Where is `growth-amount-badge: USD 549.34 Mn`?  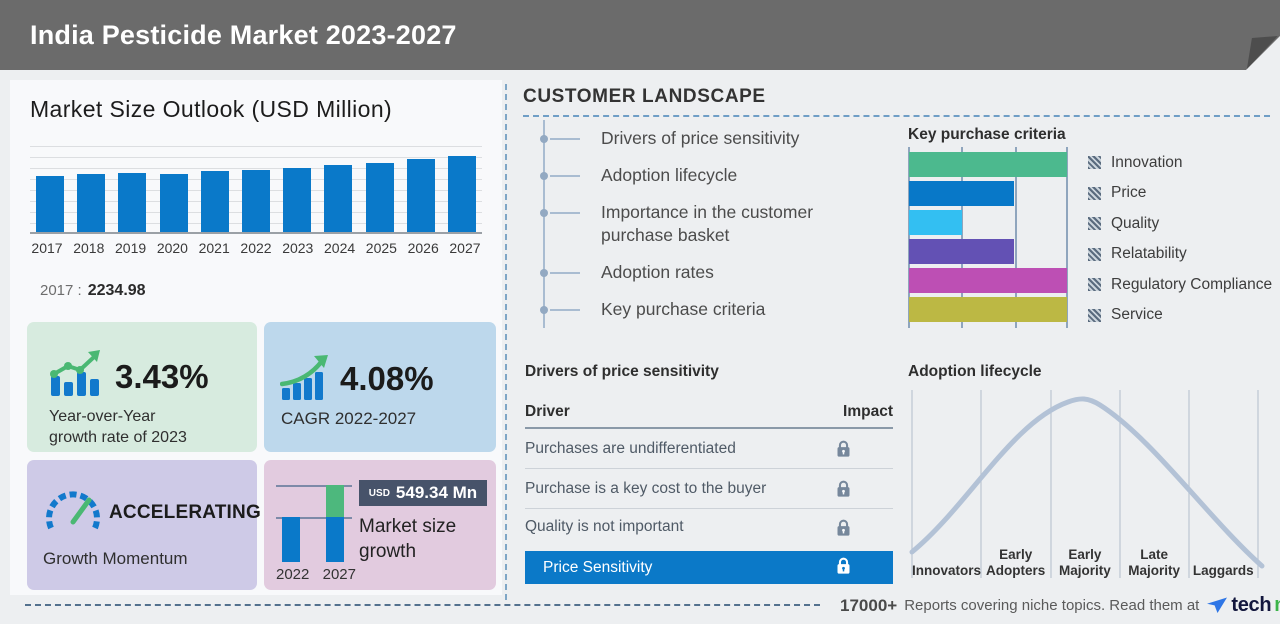
growth-amount-badge: USD 549.34 Mn is located at coordinates (423, 493).